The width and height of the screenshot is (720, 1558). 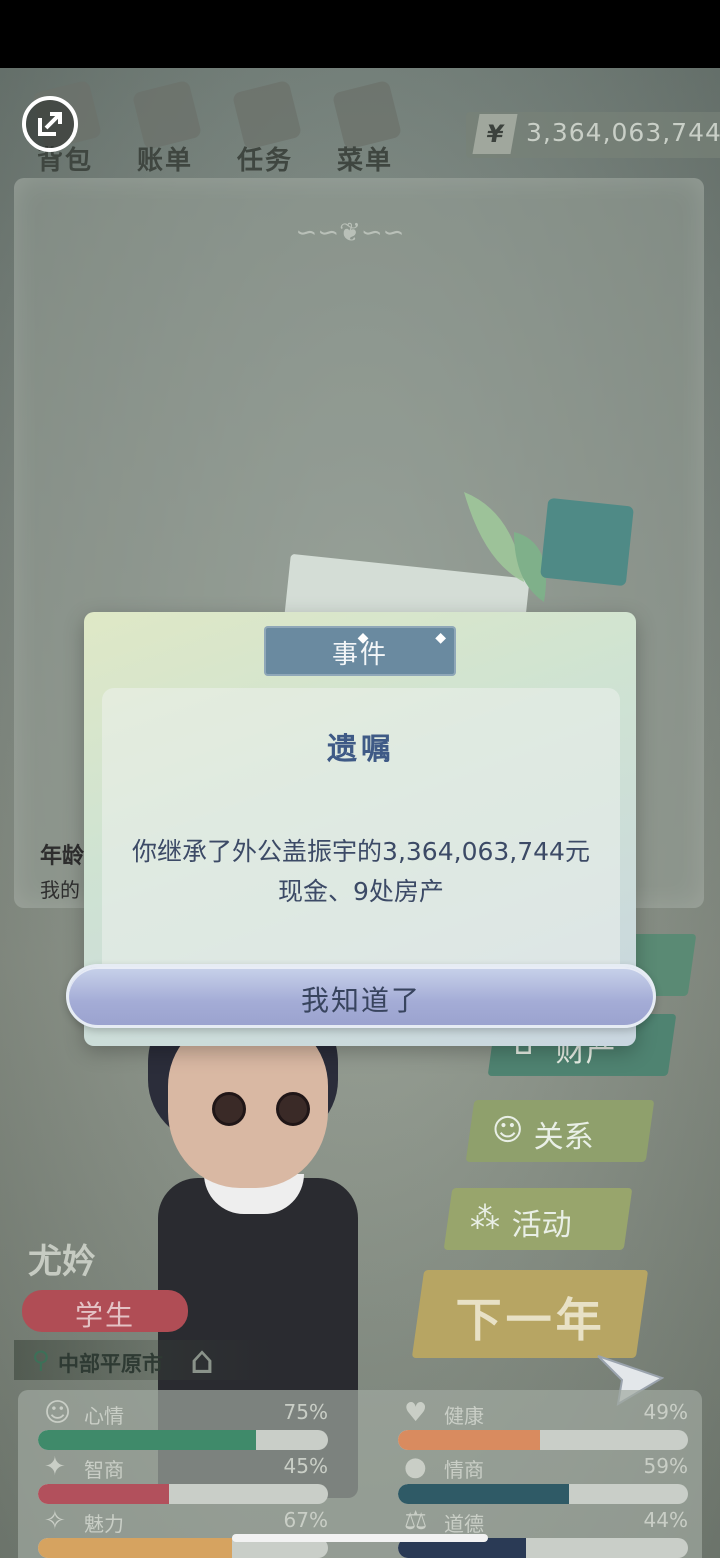 What do you see at coordinates (360, 1538) in the screenshot?
I see `home-indicator` at bounding box center [360, 1538].